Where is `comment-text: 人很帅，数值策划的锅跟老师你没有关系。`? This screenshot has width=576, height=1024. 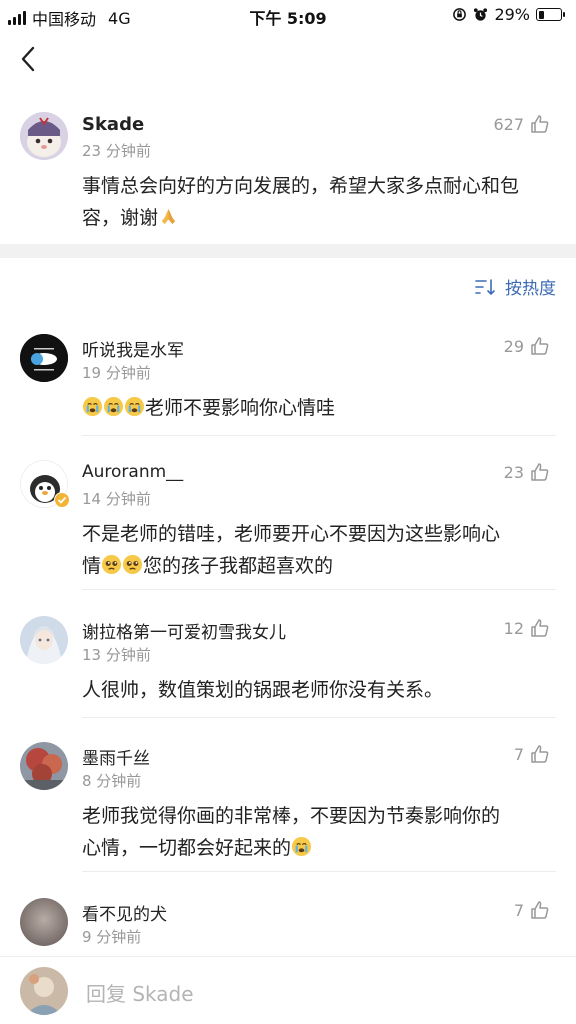 comment-text: 人很帅，数值策划的锅跟老师你没有关系。 is located at coordinates (263, 690).